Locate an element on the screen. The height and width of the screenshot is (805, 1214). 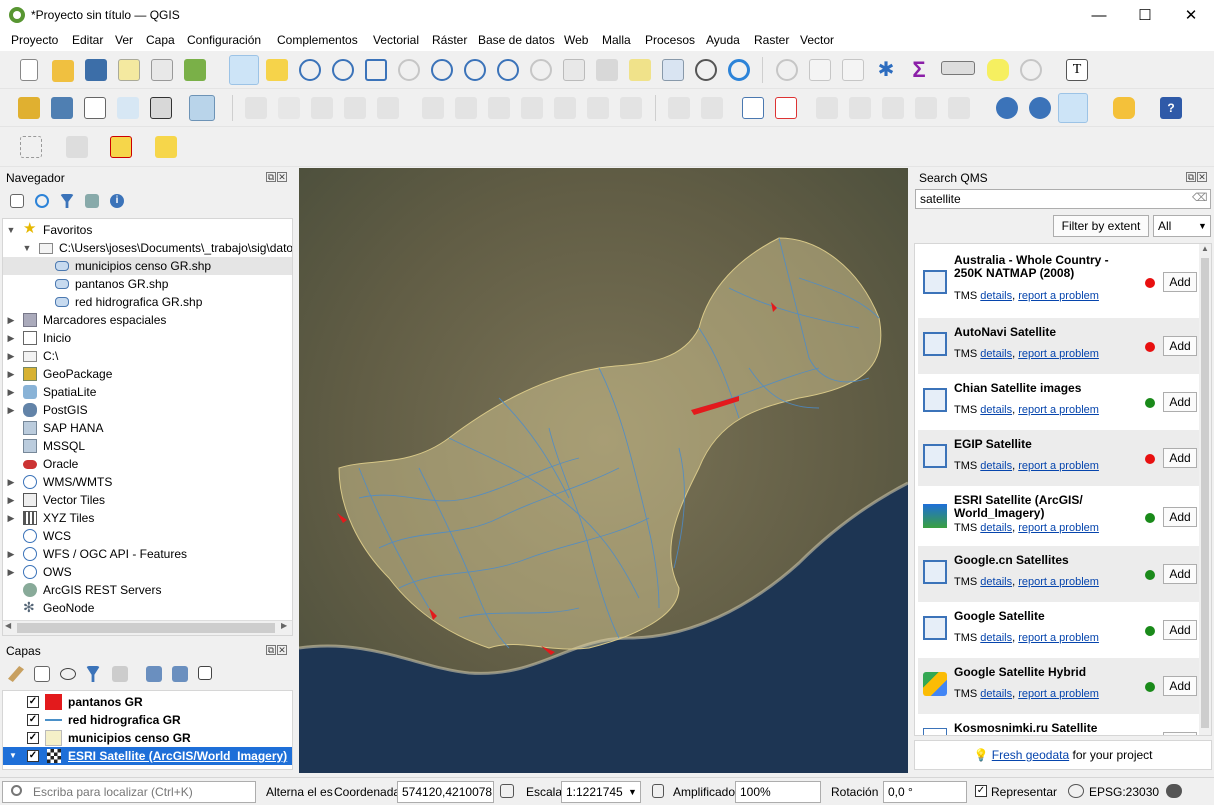
zoom-in-icon is located at coordinates (310, 70).